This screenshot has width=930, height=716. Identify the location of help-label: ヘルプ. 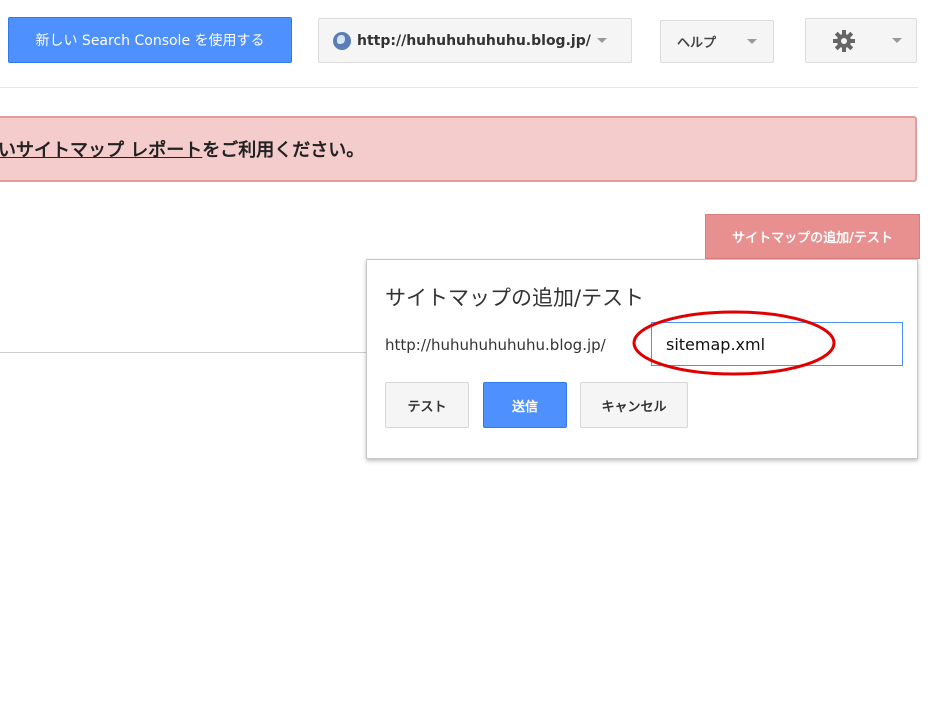
(697, 43).